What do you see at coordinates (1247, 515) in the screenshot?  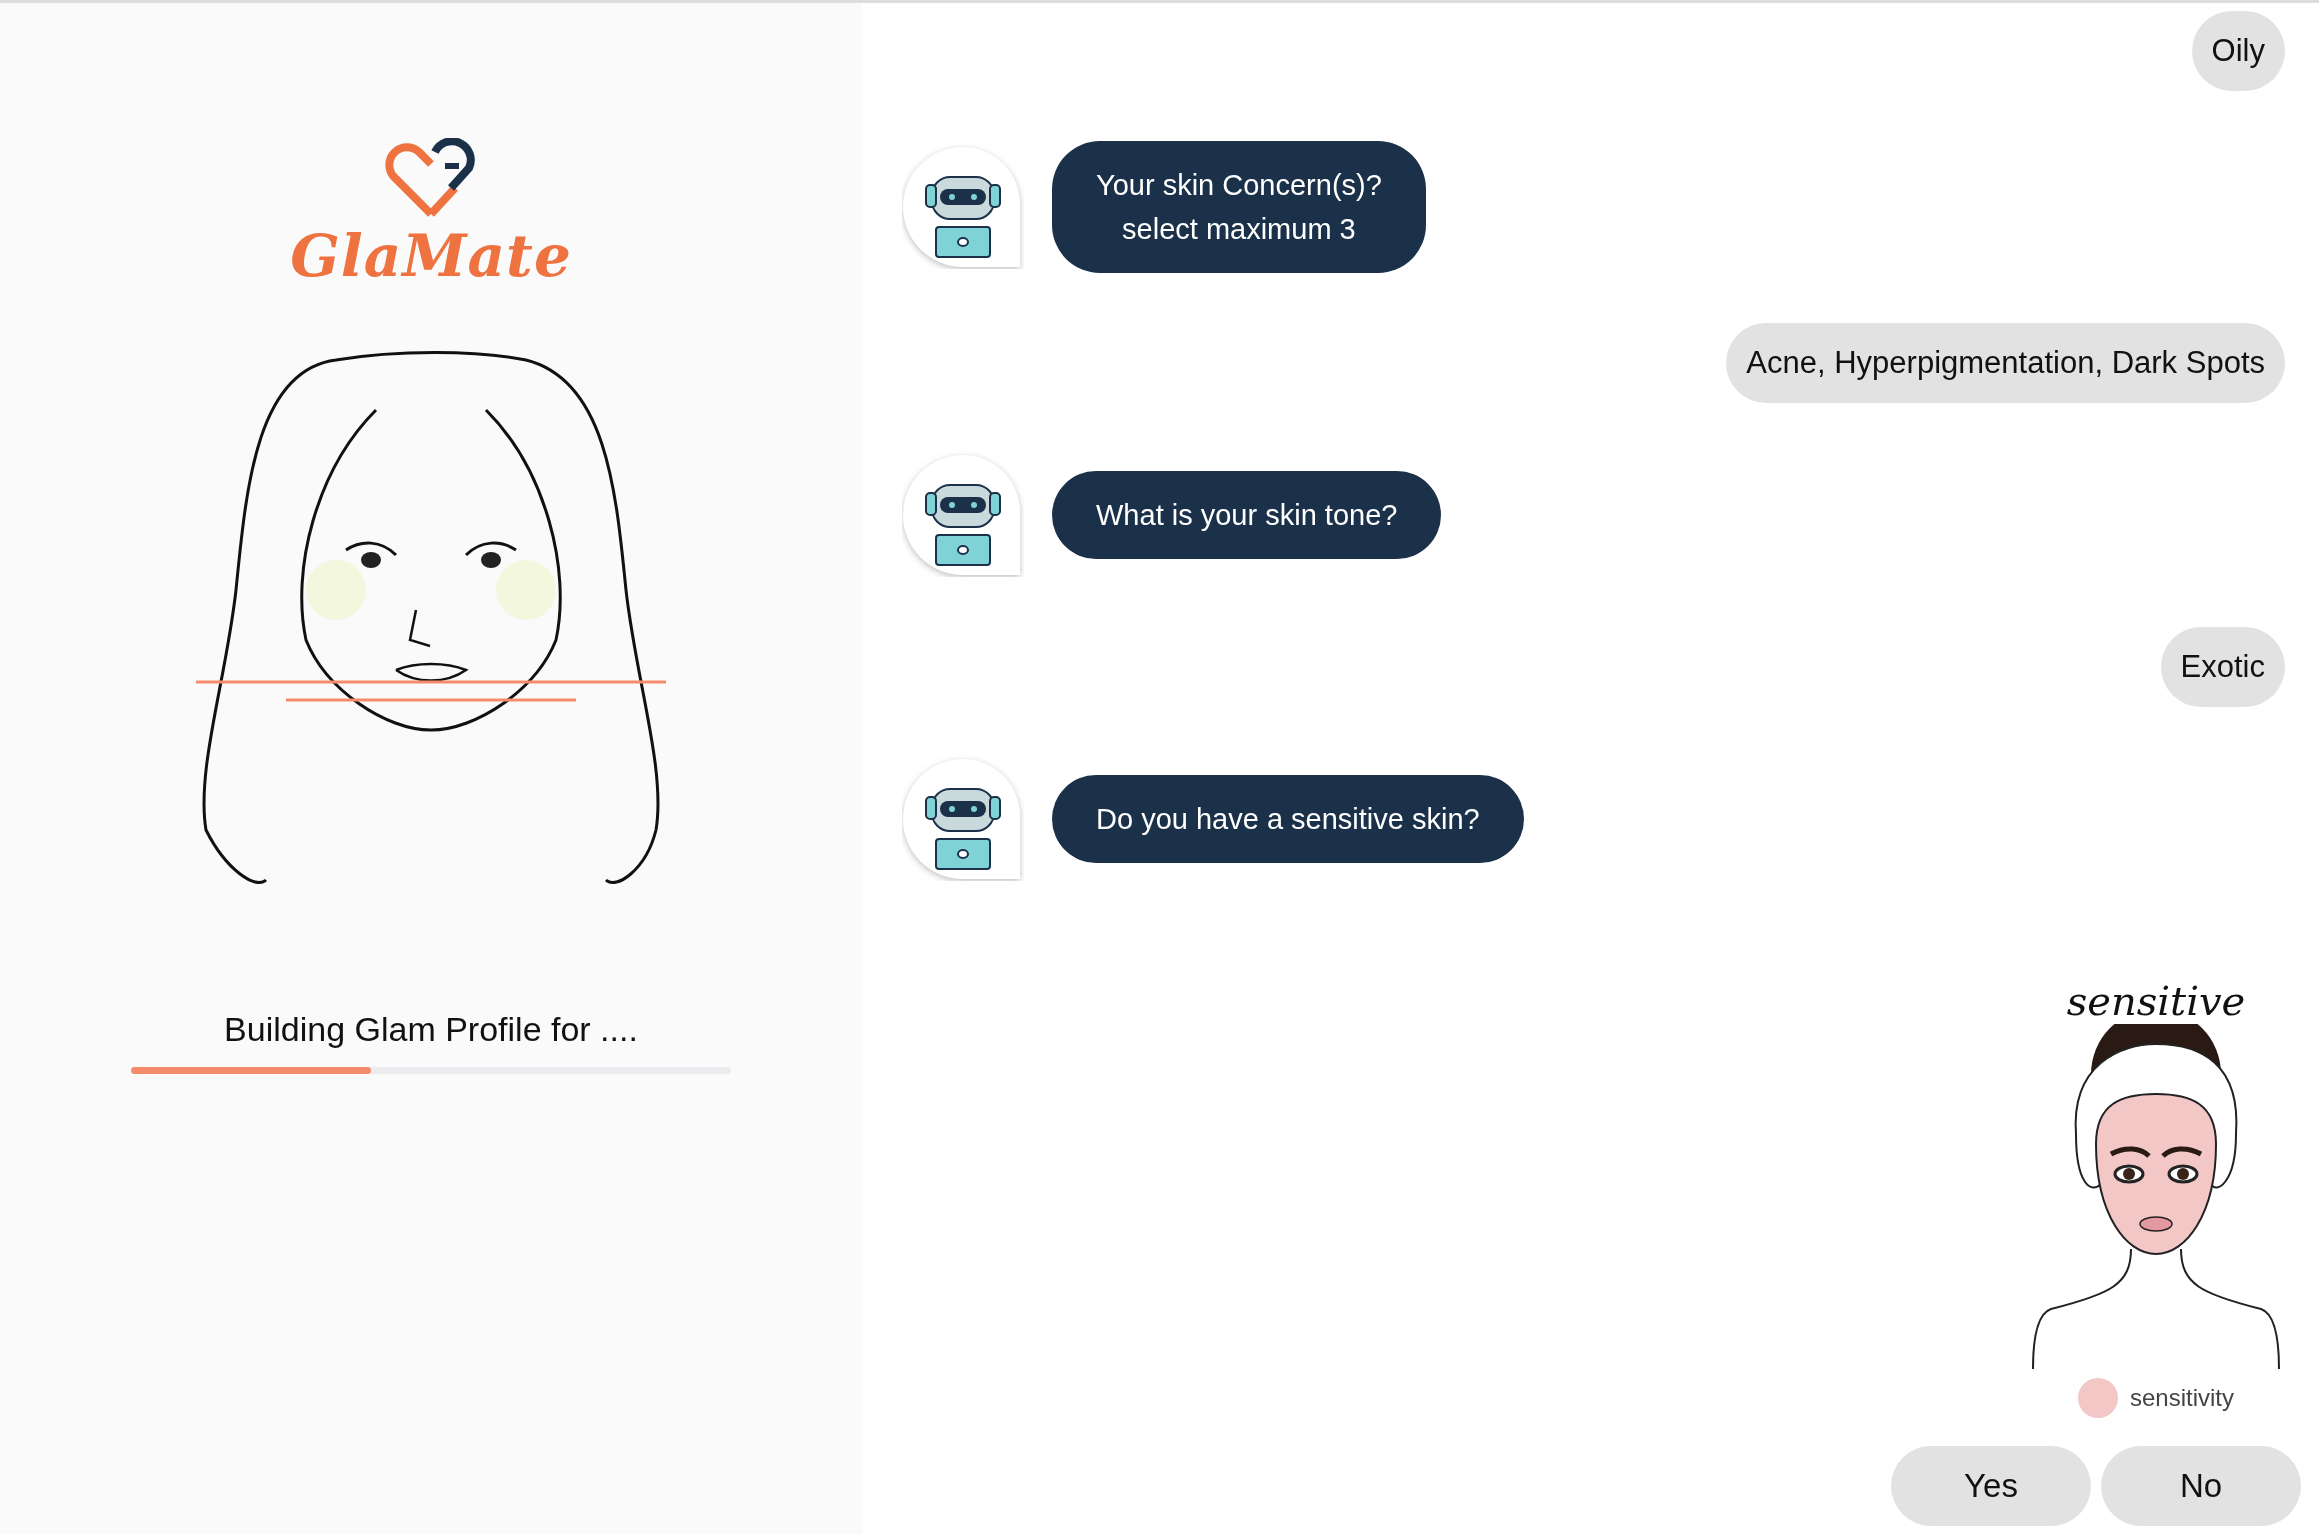 I see `bot-message-bubble: What is your skin tone?` at bounding box center [1247, 515].